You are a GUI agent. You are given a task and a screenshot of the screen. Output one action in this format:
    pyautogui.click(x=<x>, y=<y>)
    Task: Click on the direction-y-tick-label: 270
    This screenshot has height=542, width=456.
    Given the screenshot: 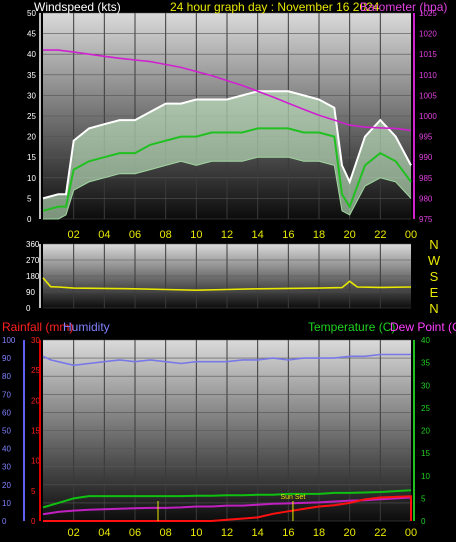 What is the action you would take?
    pyautogui.click(x=33, y=260)
    